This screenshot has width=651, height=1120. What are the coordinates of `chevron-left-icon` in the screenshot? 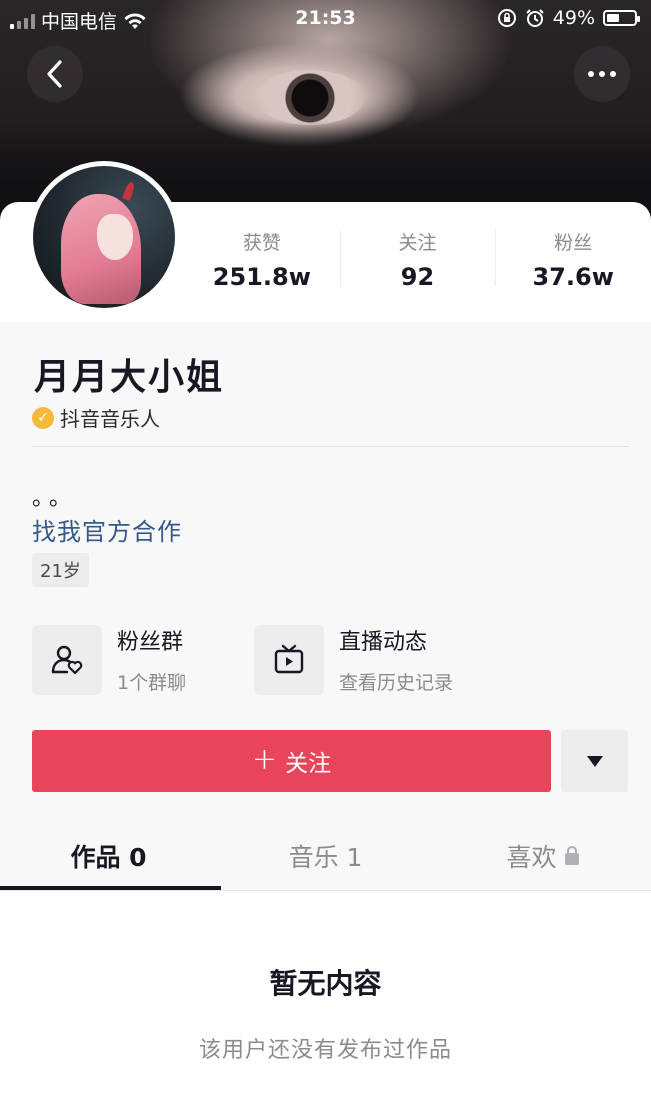 It's located at (54, 74).